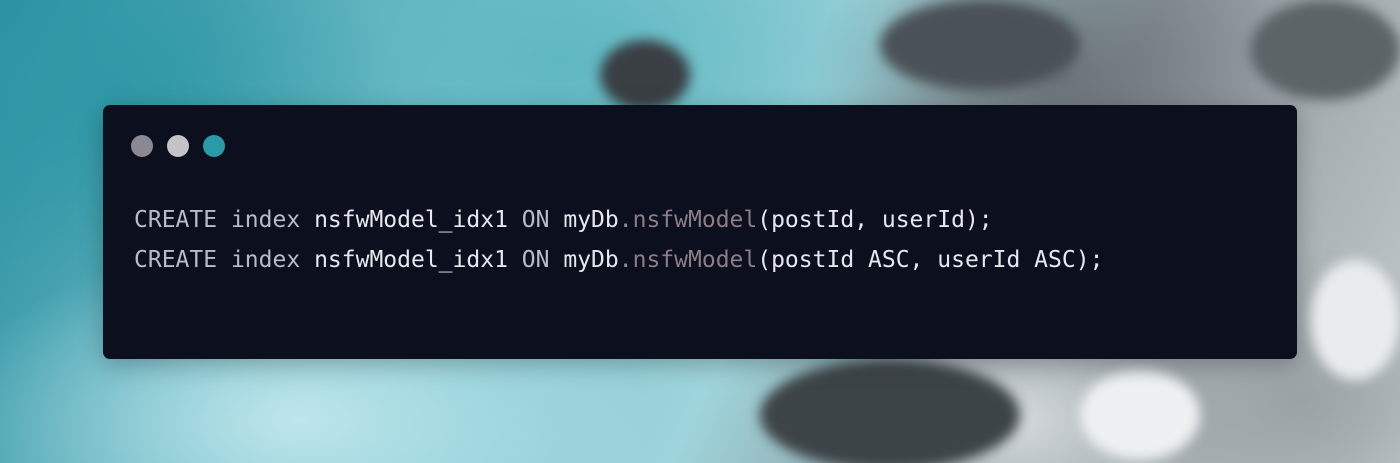 The height and width of the screenshot is (463, 1400). Describe the element at coordinates (875, 220) in the screenshot. I see `code-token-id: (postId, userId);` at that location.